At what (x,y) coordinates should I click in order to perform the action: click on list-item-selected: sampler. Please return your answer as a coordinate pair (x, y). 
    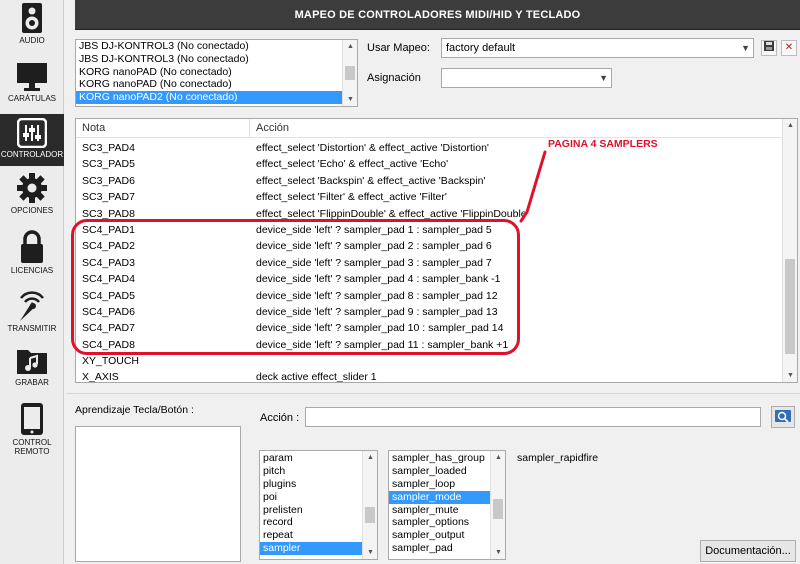
    Looking at the image, I should click on (312, 549).